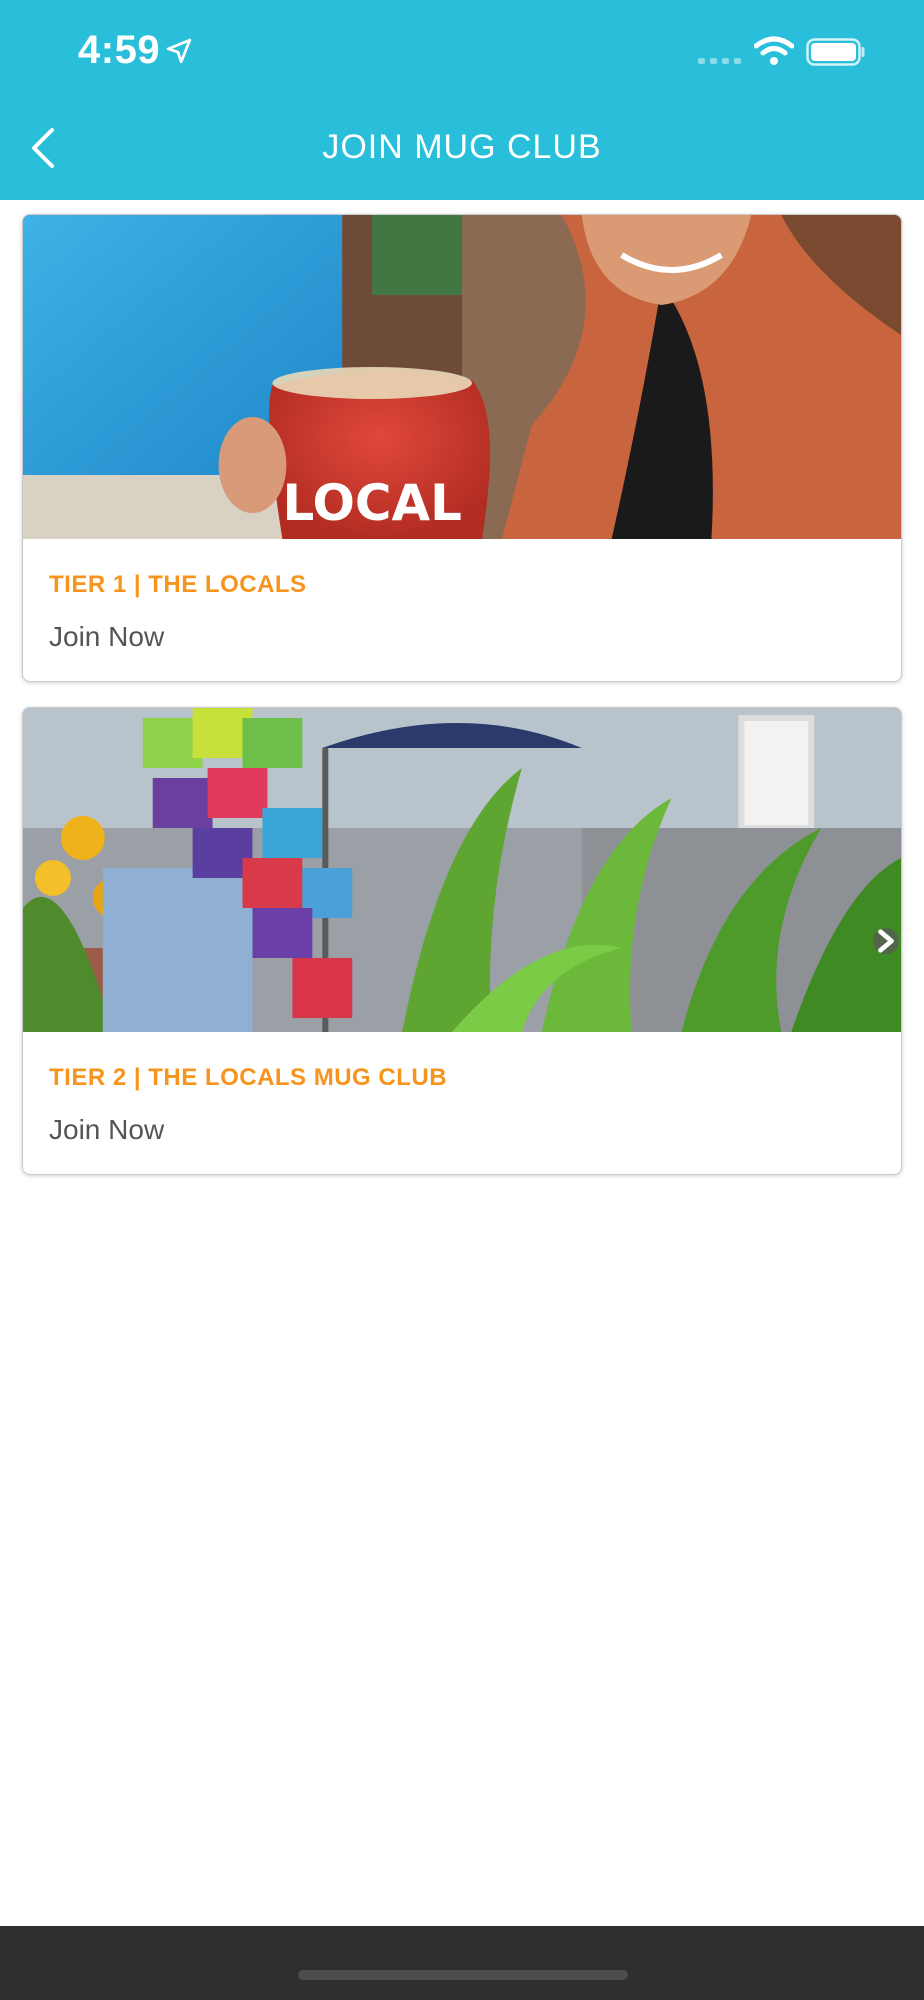 Image resolution: width=924 pixels, height=2000 pixels. I want to click on tier-1-join-now: Join Now, so click(462, 637).